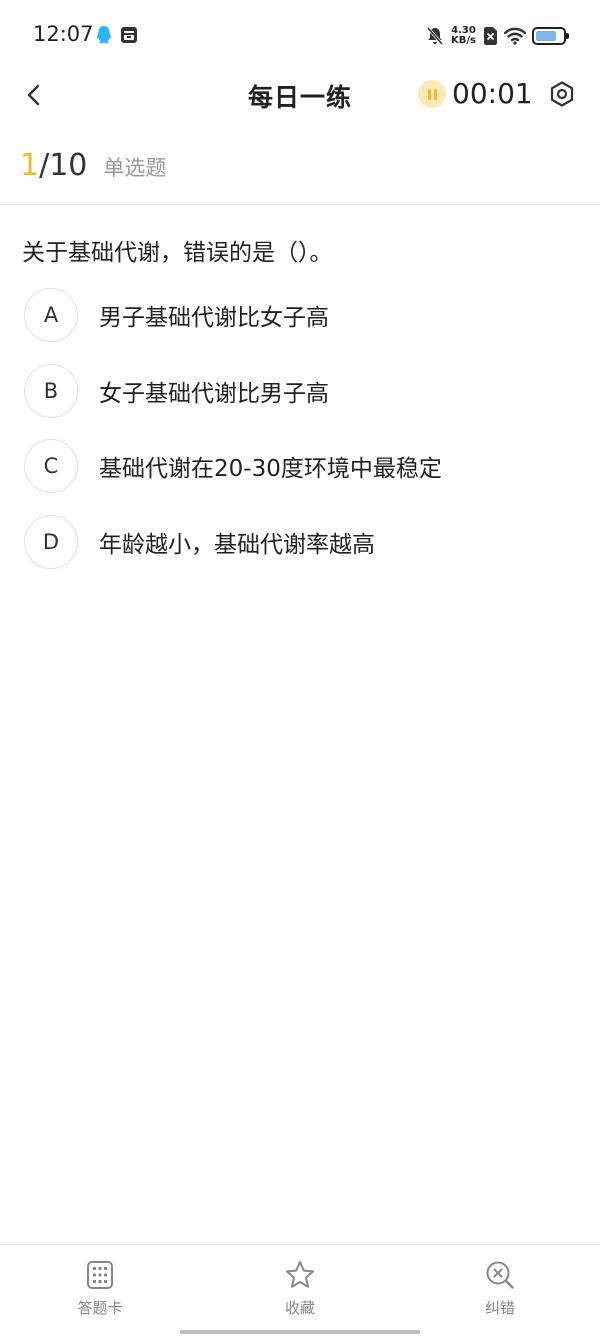 The height and width of the screenshot is (1337, 600). I want to click on option-b: B 女子基础代谢比男子高, so click(304, 390).